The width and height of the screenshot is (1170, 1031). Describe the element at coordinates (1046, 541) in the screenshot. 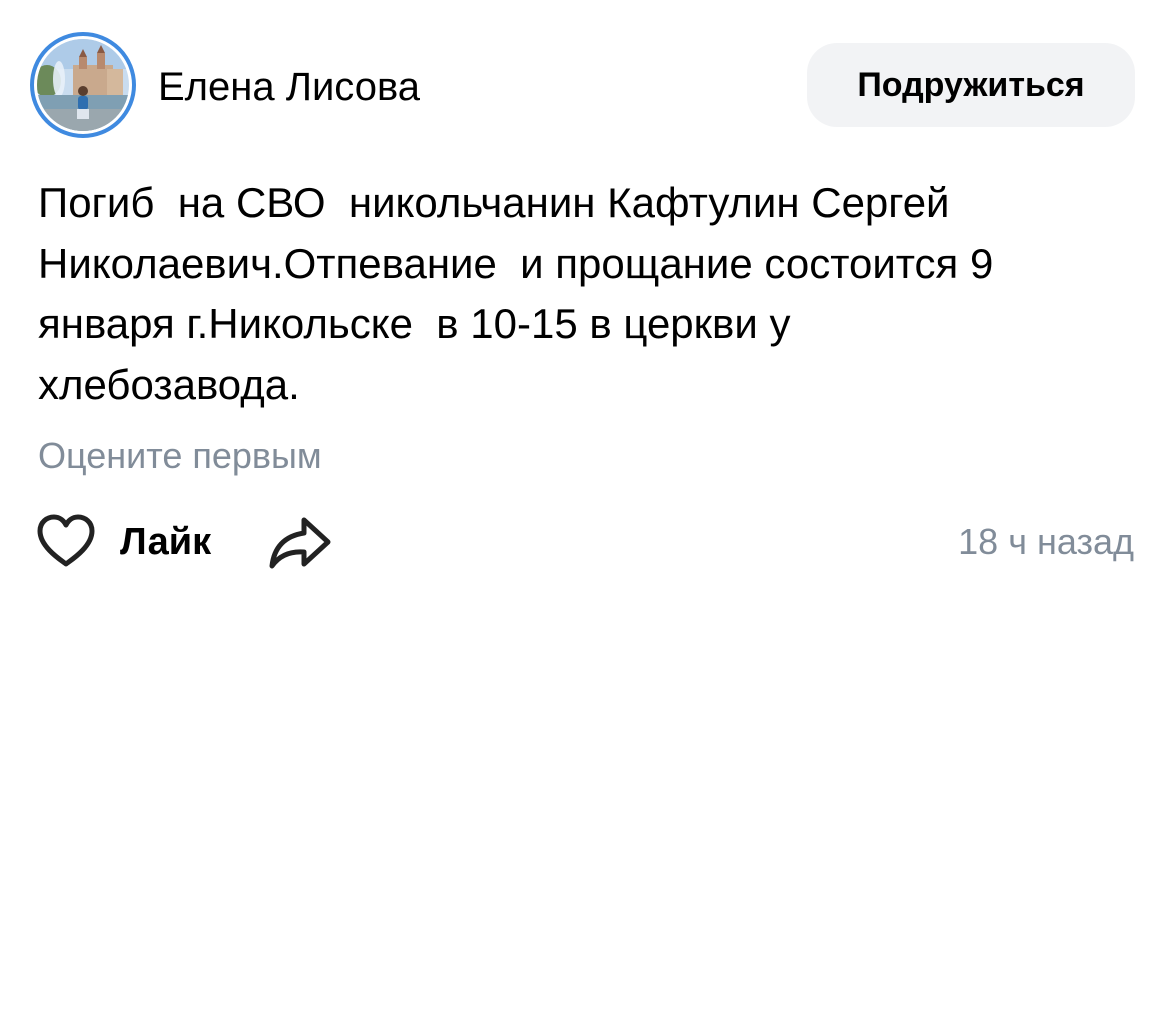

I see `post-timestamp: 18 ч назад` at that location.